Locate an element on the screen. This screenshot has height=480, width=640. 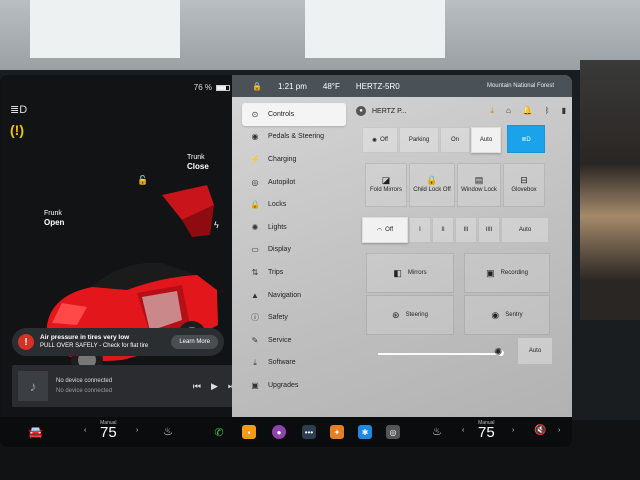
menu-item-upgrades: ▣ Upgrades is located at coordinates (294, 385).